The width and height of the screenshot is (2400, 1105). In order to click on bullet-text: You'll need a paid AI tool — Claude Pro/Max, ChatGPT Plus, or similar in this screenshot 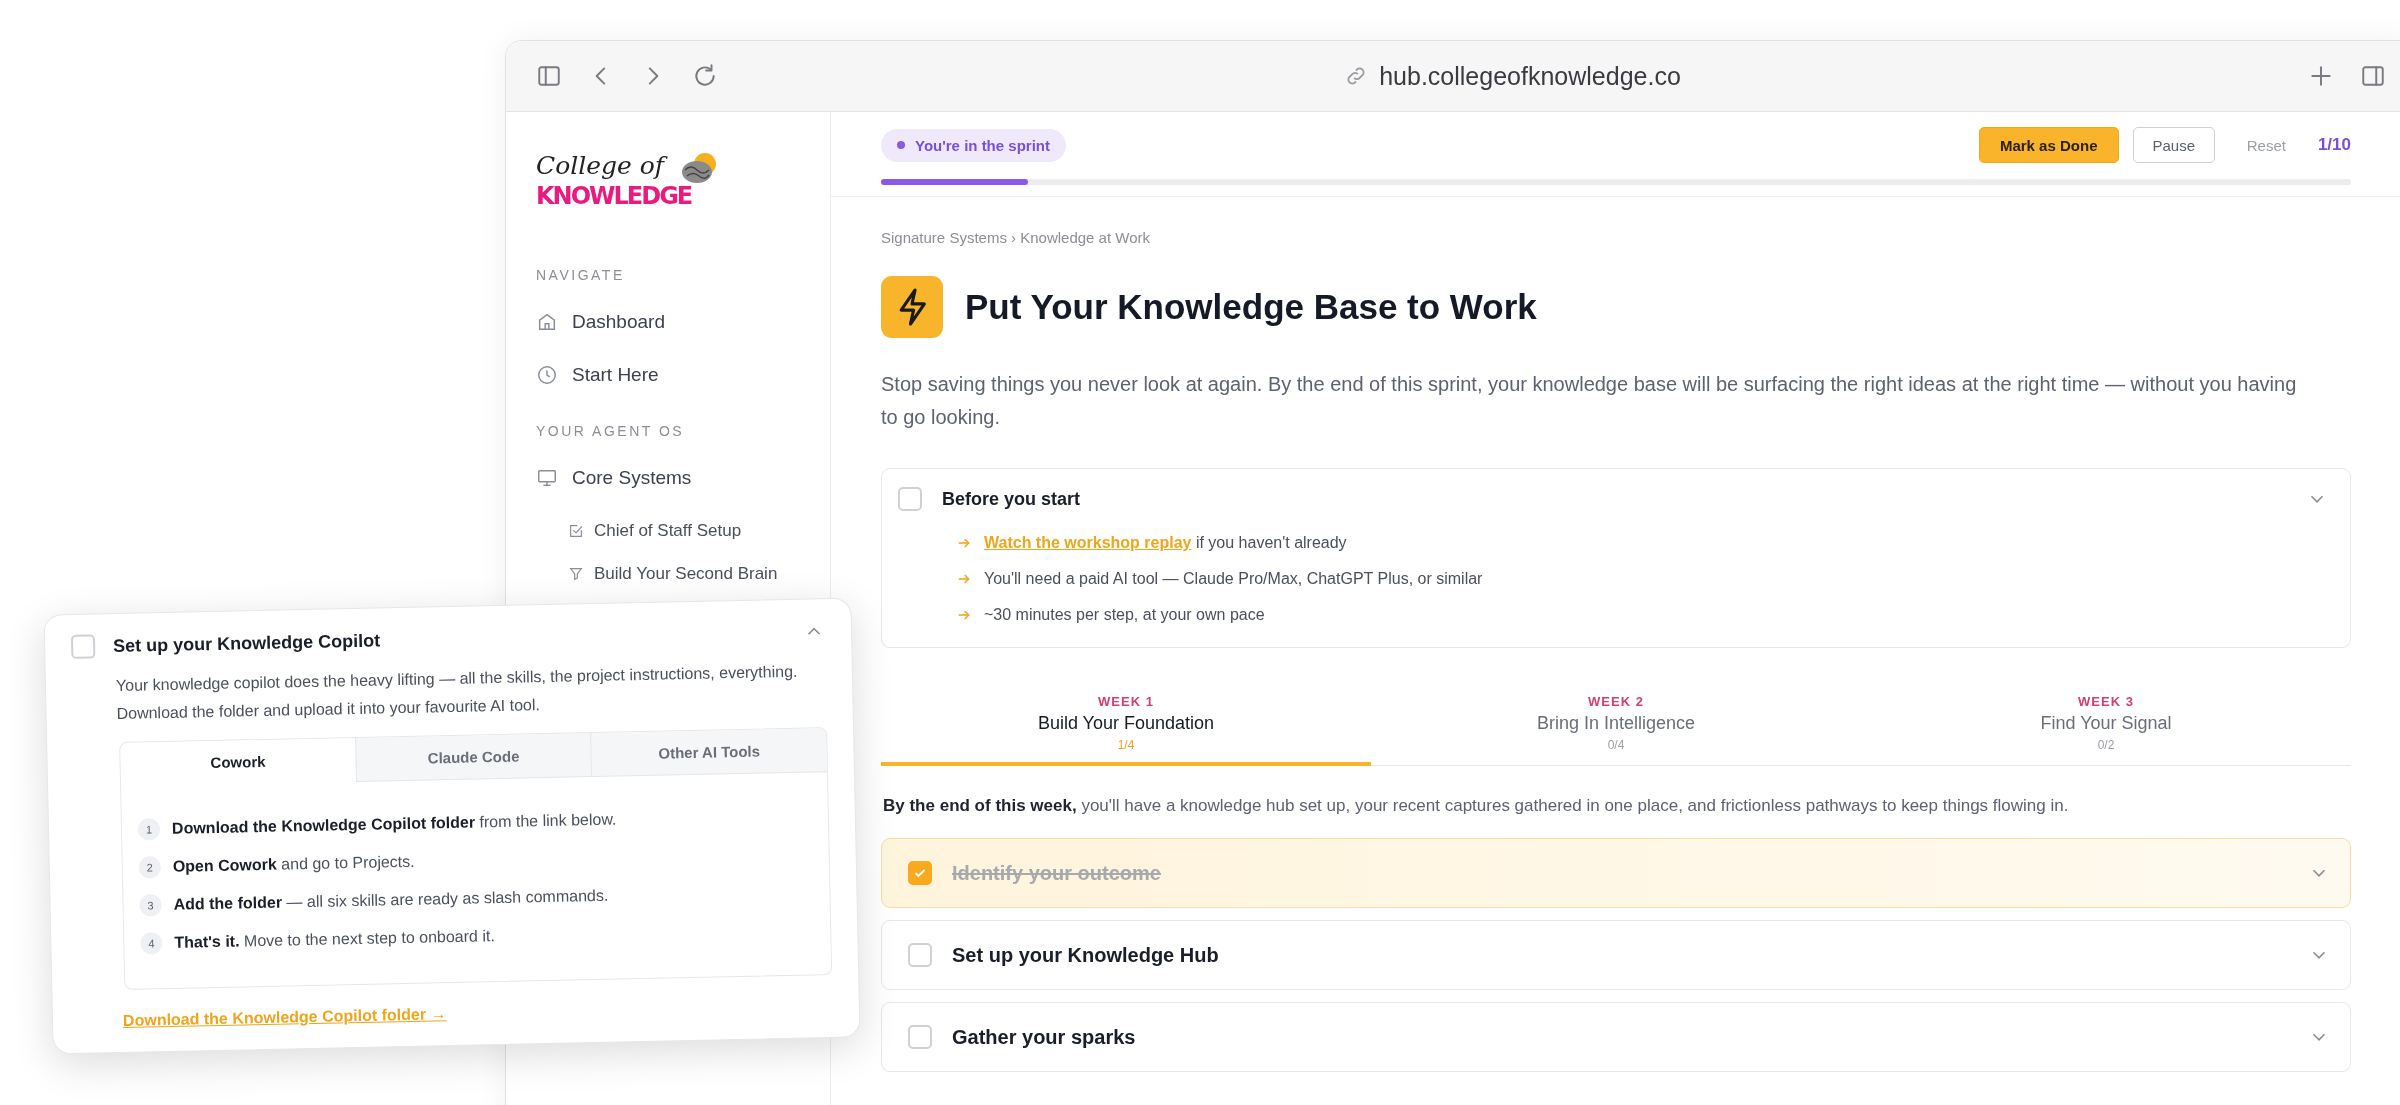, I will do `click(1233, 579)`.